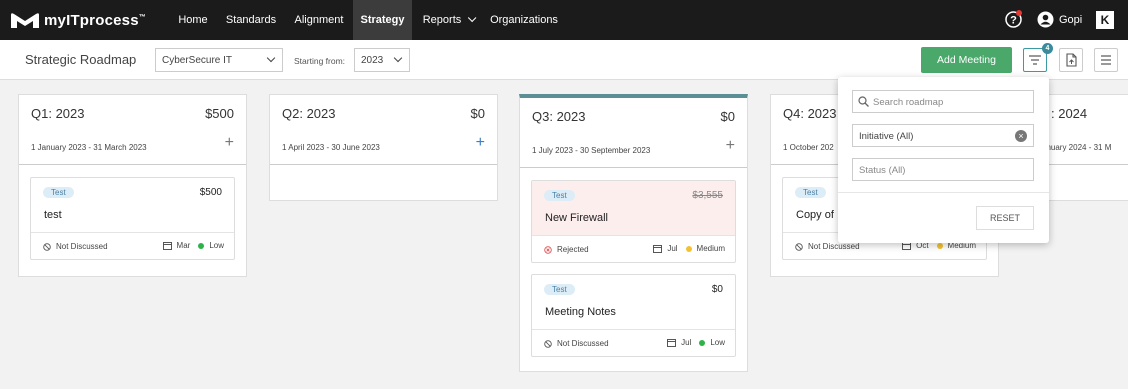 The width and height of the screenshot is (1128, 389). What do you see at coordinates (580, 312) in the screenshot?
I see `card-title: Meeting Notes` at bounding box center [580, 312].